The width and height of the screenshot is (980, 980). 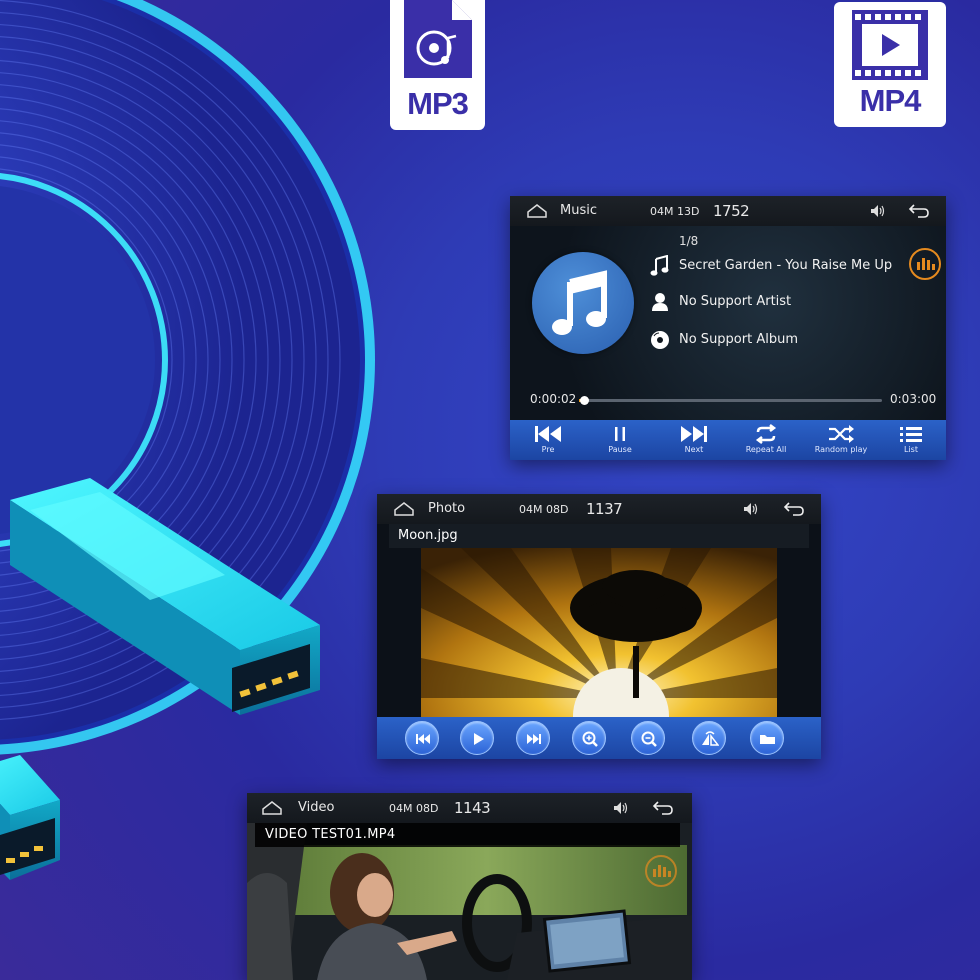 What do you see at coordinates (604, 509) in the screenshot?
I see `status-time: 1137` at bounding box center [604, 509].